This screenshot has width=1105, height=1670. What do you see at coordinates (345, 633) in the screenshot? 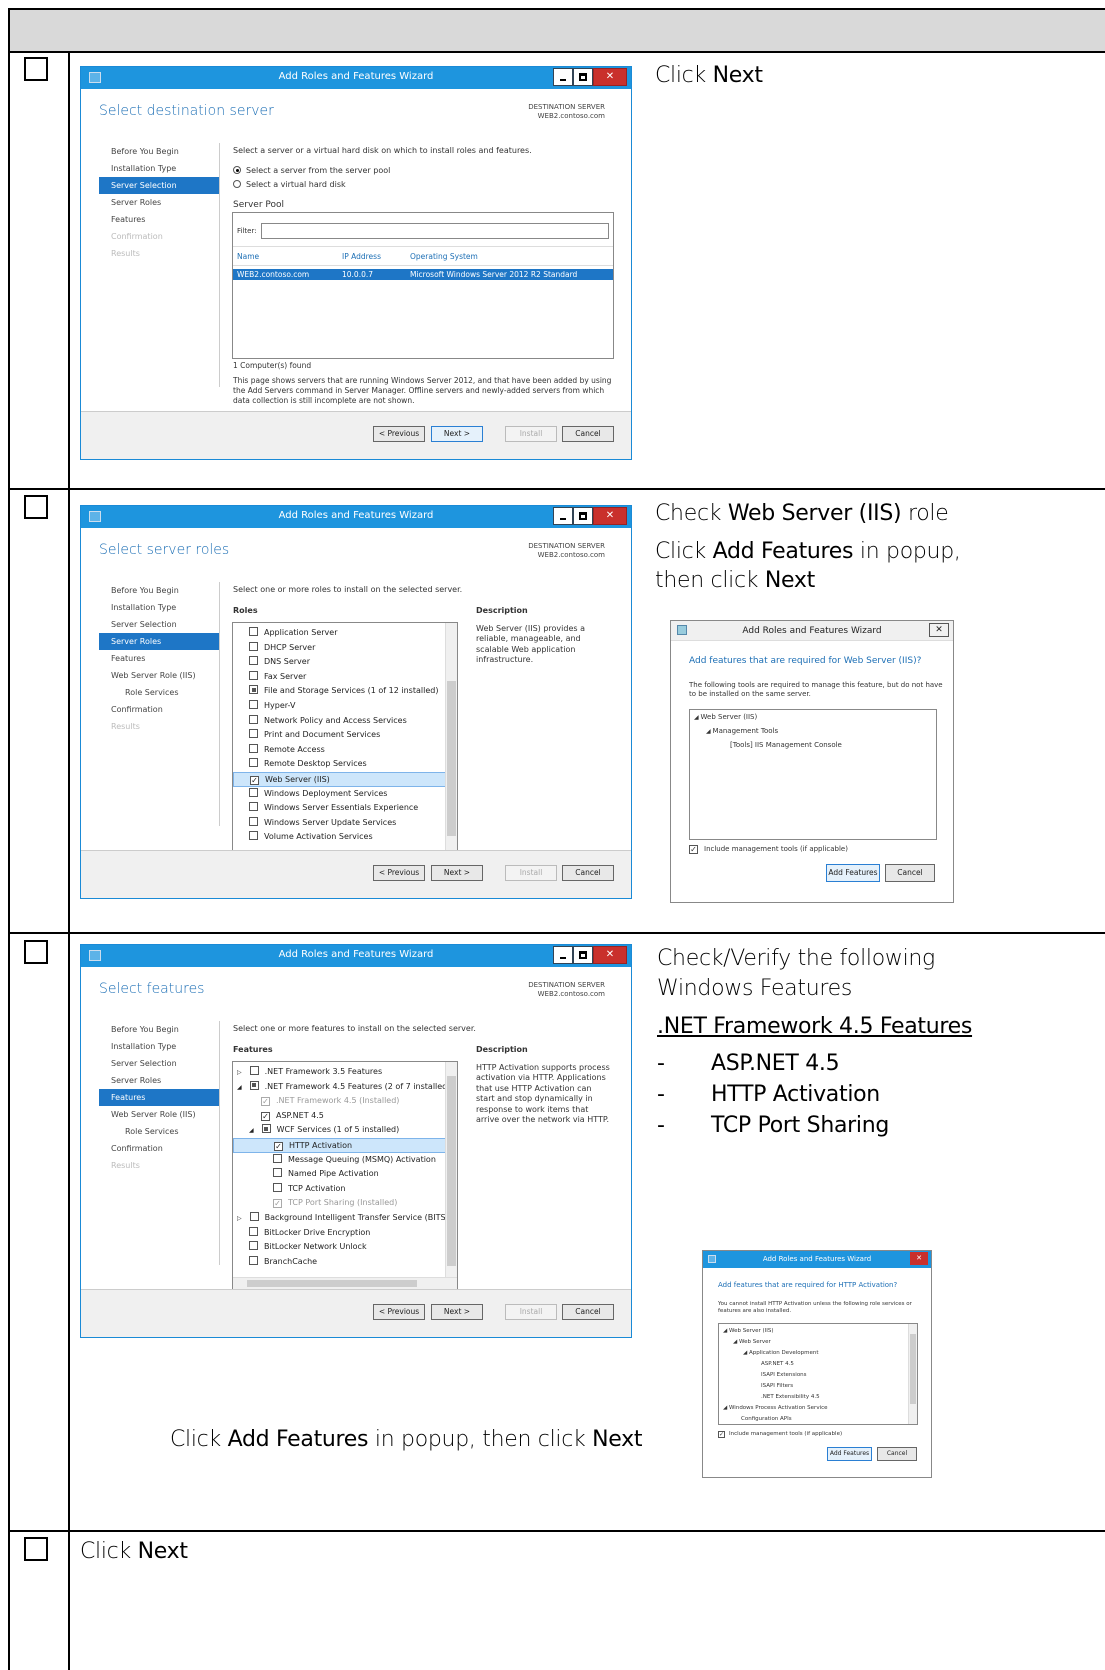
I see `role-item: Application Server` at bounding box center [345, 633].